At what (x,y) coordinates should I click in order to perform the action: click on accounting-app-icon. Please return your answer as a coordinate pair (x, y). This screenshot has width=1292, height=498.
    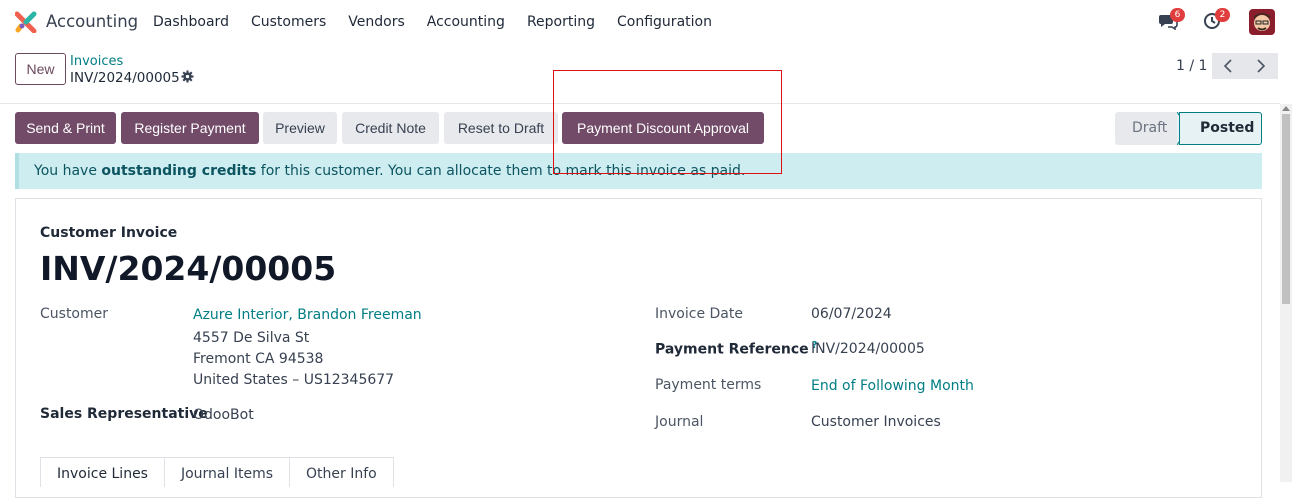
    Looking at the image, I should click on (26, 22).